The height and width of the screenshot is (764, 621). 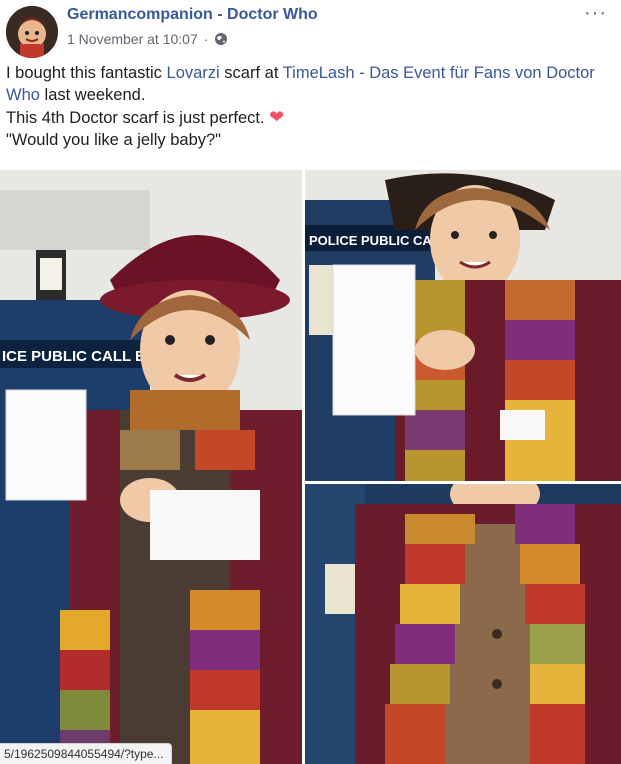 I want to click on post-timestamp: 1 November at 10:07, so click(x=132, y=39).